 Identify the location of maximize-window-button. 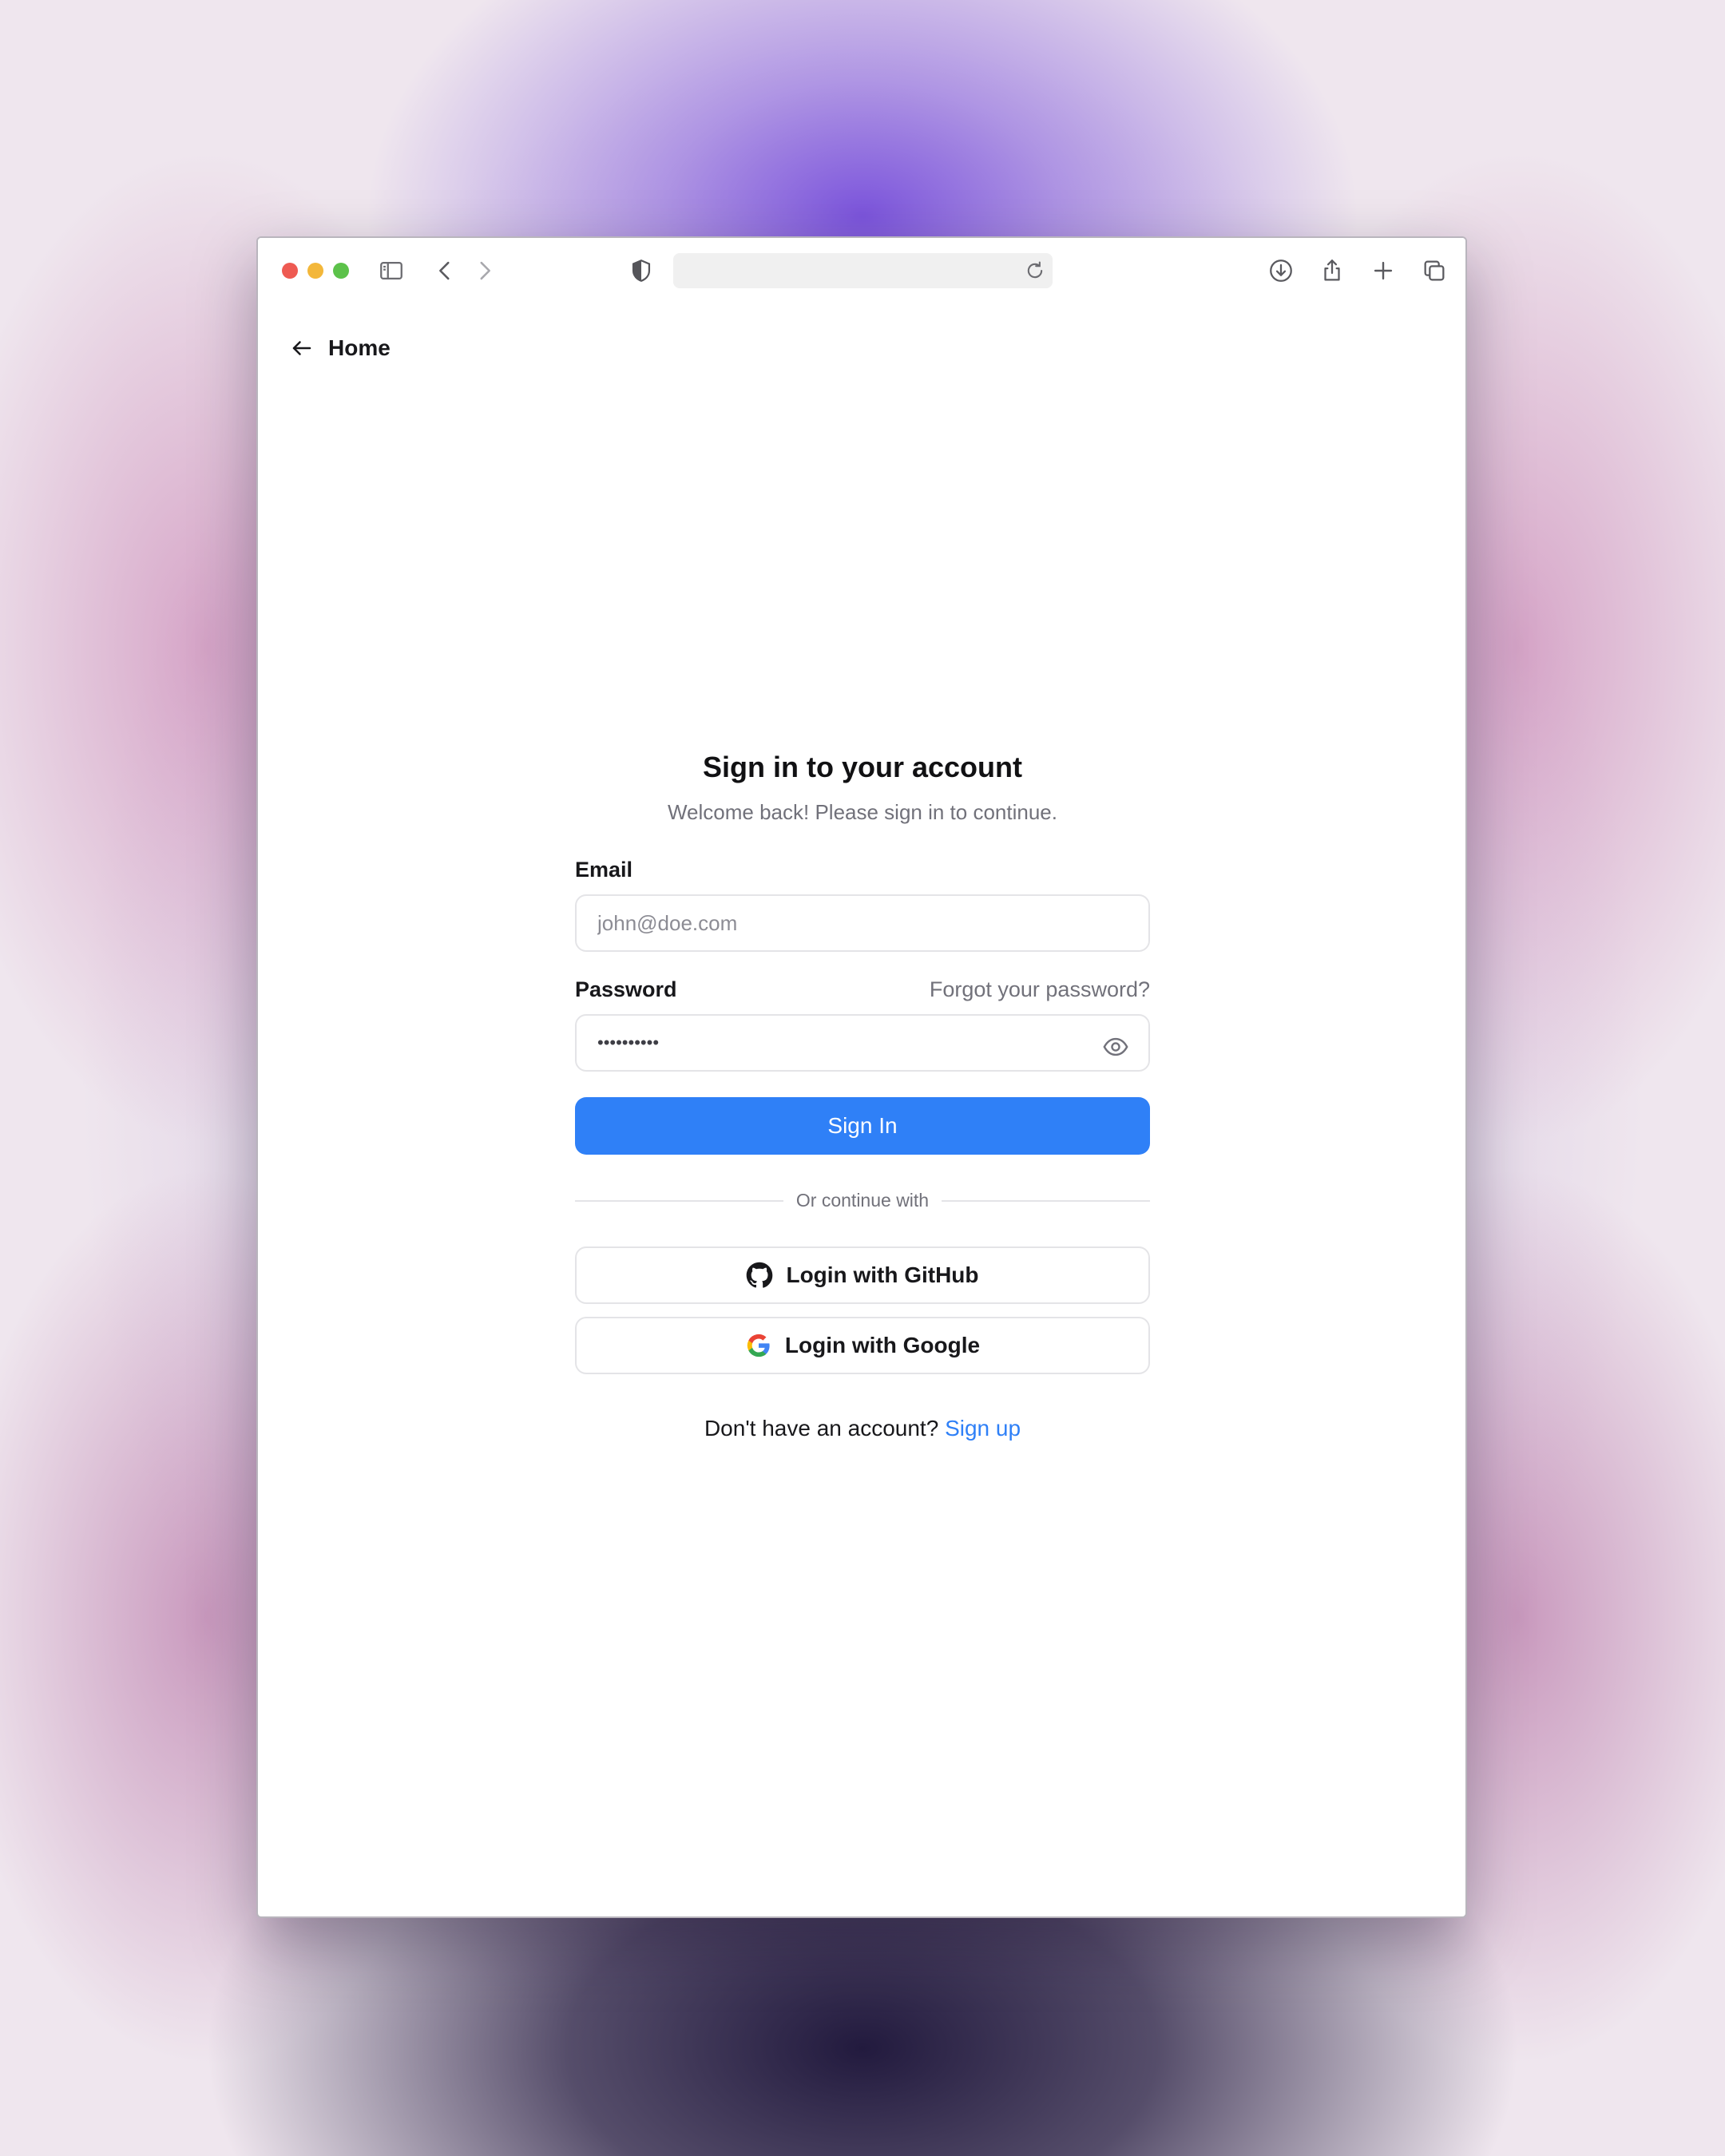
(341, 271).